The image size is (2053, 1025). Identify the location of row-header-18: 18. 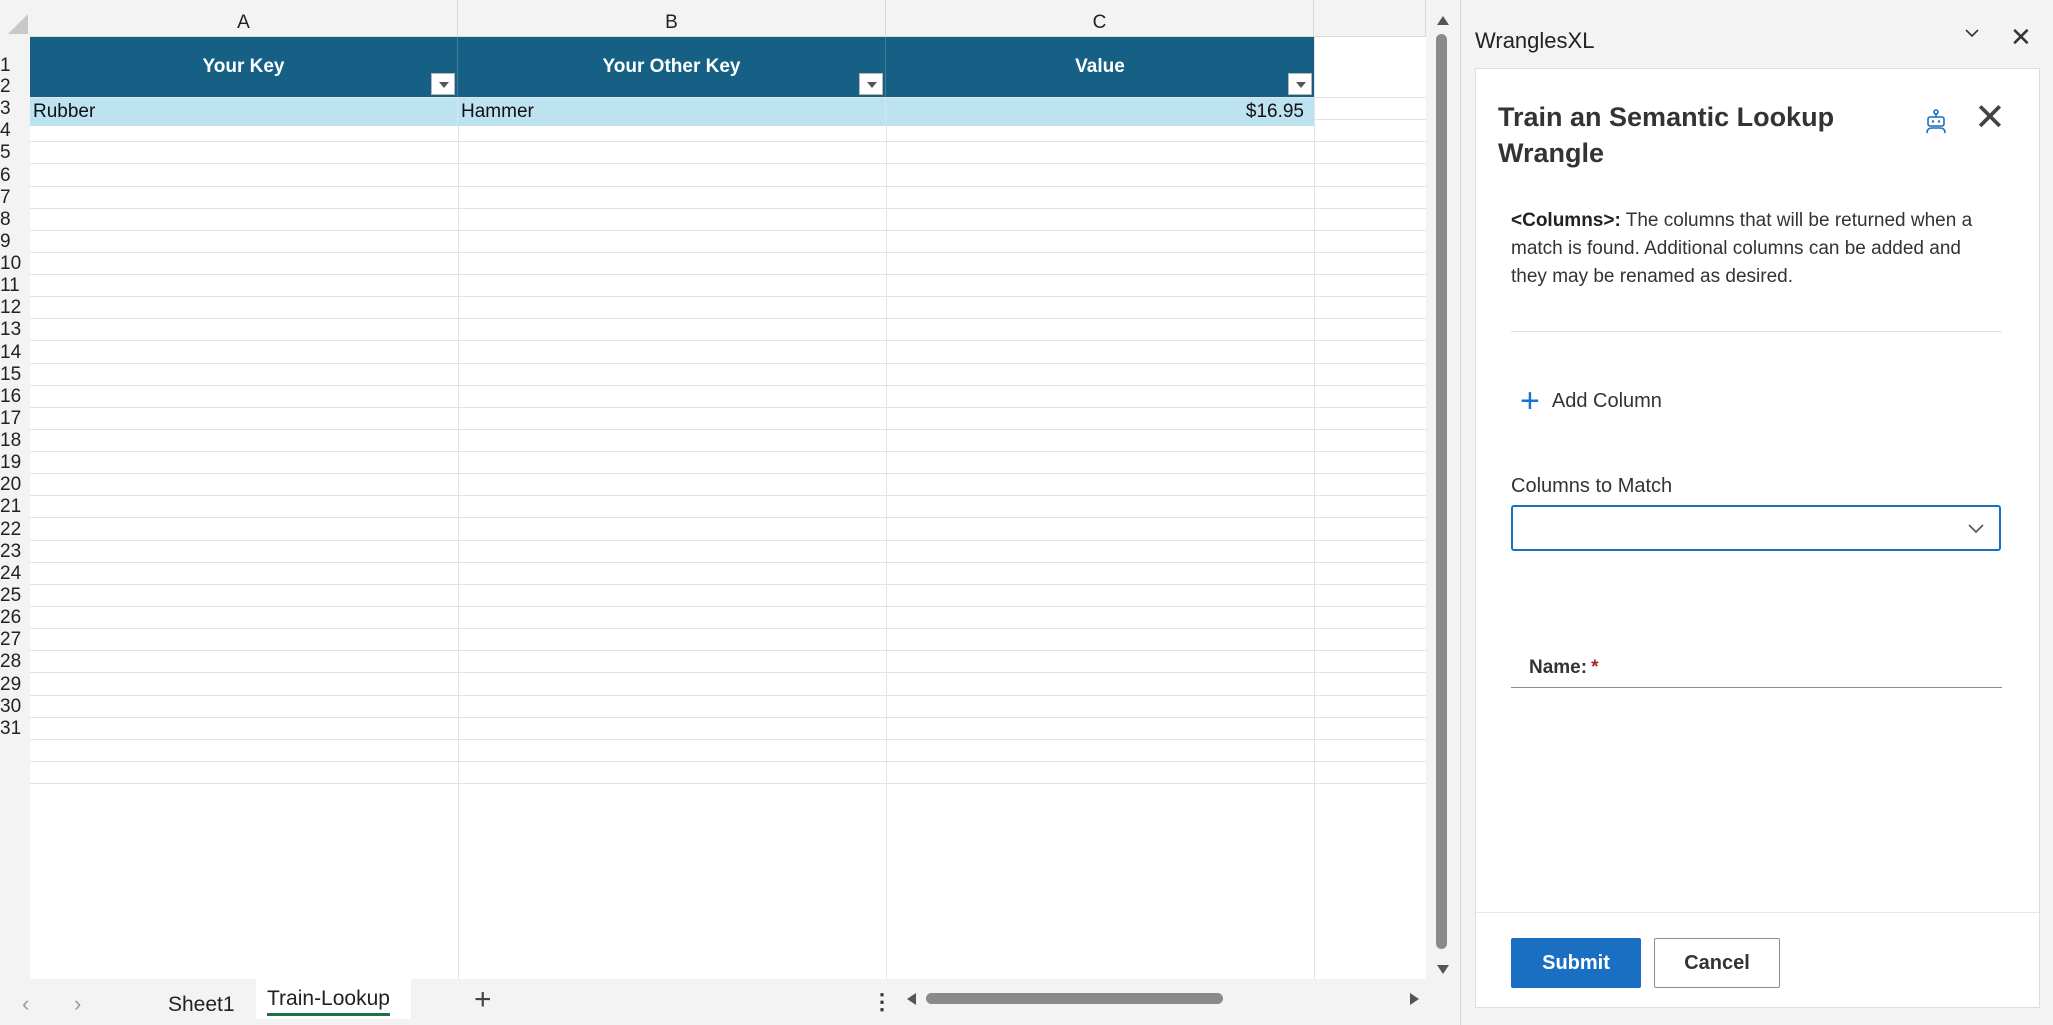
(15, 441).